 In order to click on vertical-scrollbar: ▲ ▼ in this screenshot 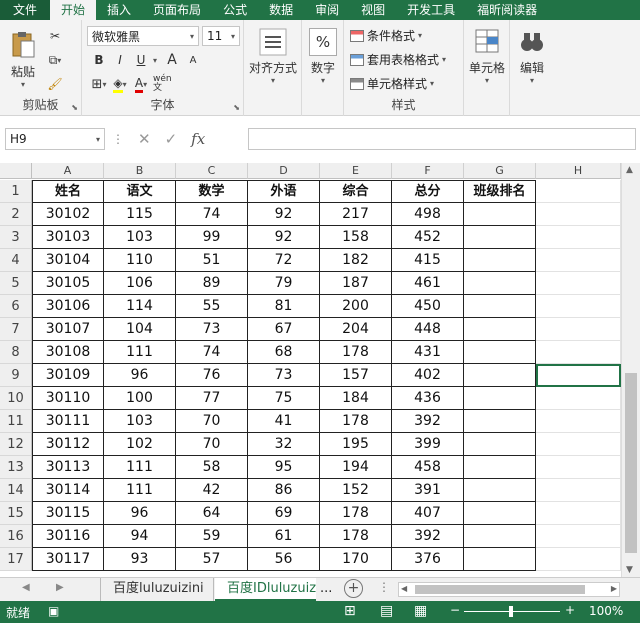, I will do `click(630, 370)`.